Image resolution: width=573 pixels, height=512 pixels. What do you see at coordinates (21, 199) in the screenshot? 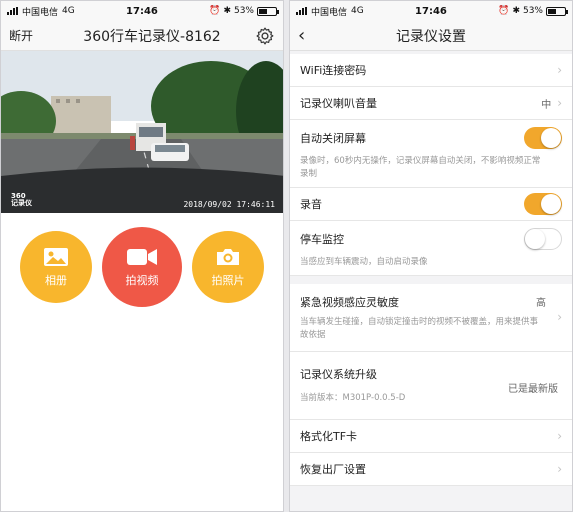
I see `brand-logo: 360 记录仪` at bounding box center [21, 199].